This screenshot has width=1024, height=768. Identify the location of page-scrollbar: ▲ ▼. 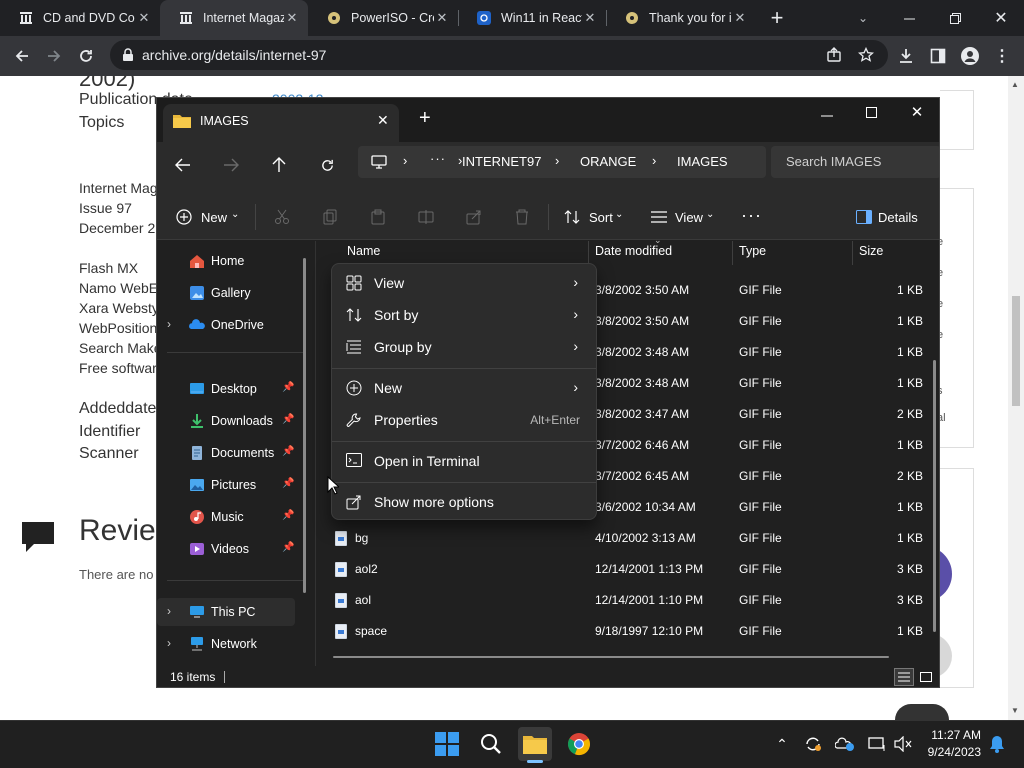
(1016, 398).